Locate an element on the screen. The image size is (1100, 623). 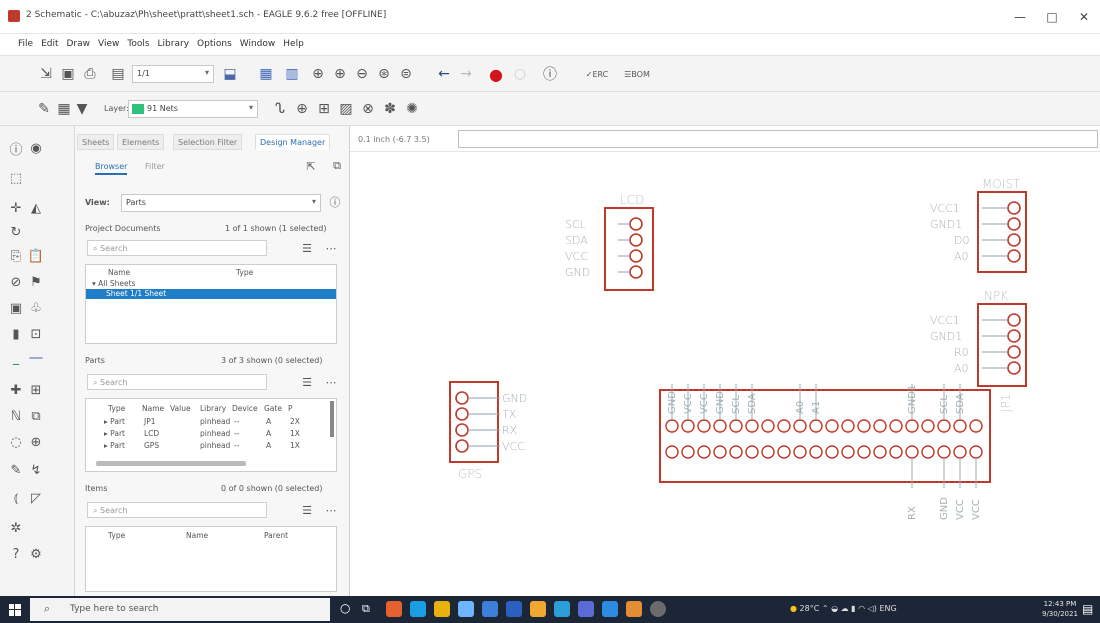
menu-edit: Edit is located at coordinates (49, 41).